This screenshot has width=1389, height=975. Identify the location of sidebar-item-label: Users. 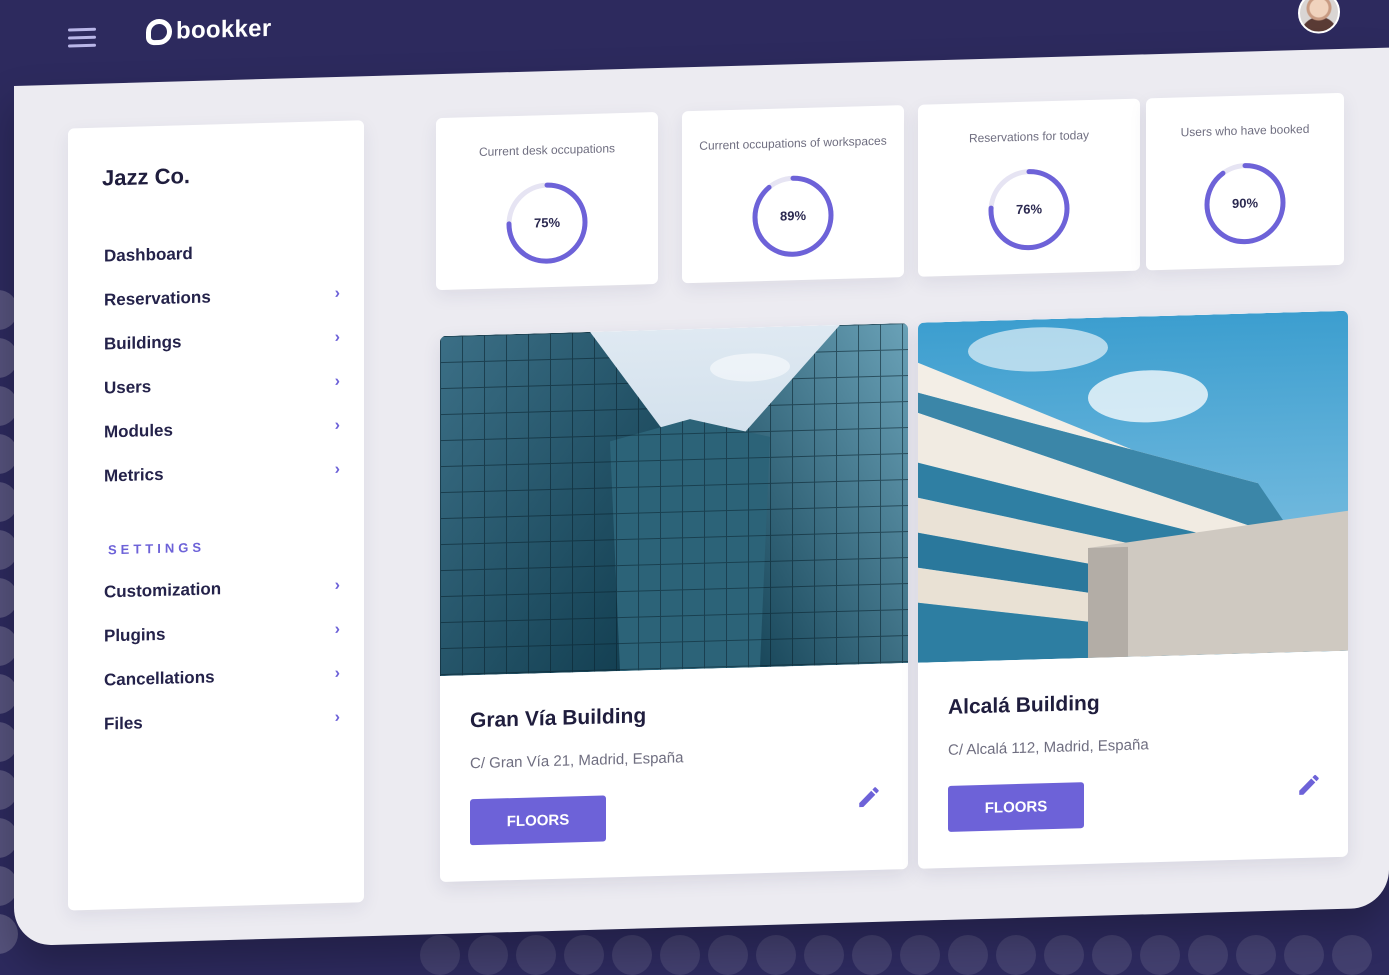
(128, 387).